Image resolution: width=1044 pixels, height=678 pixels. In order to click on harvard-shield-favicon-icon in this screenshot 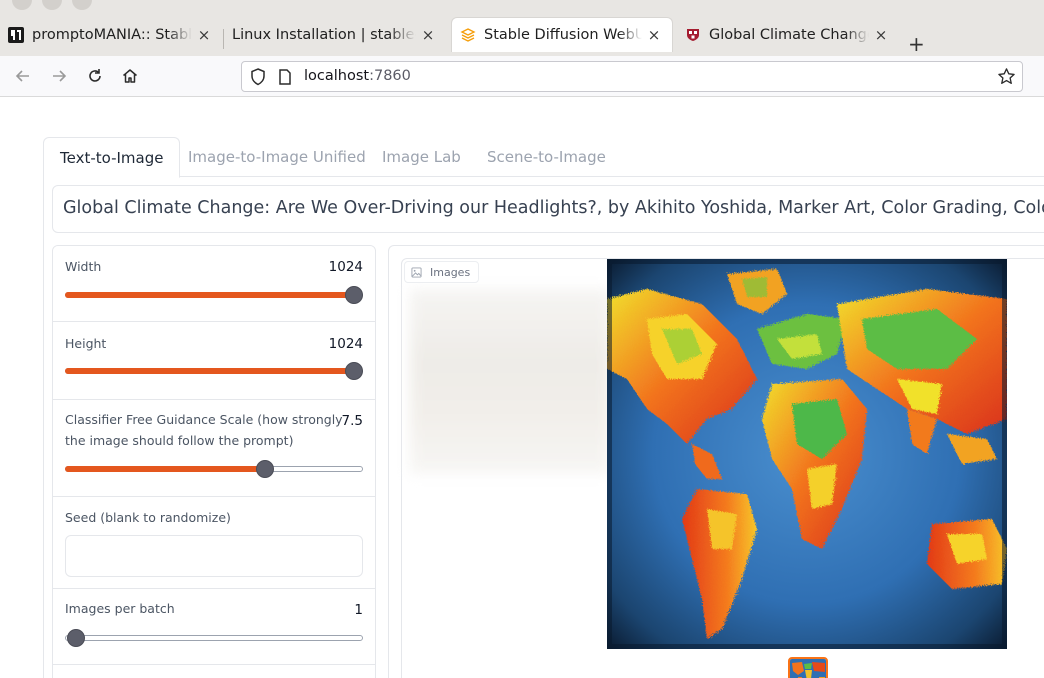, I will do `click(693, 35)`.